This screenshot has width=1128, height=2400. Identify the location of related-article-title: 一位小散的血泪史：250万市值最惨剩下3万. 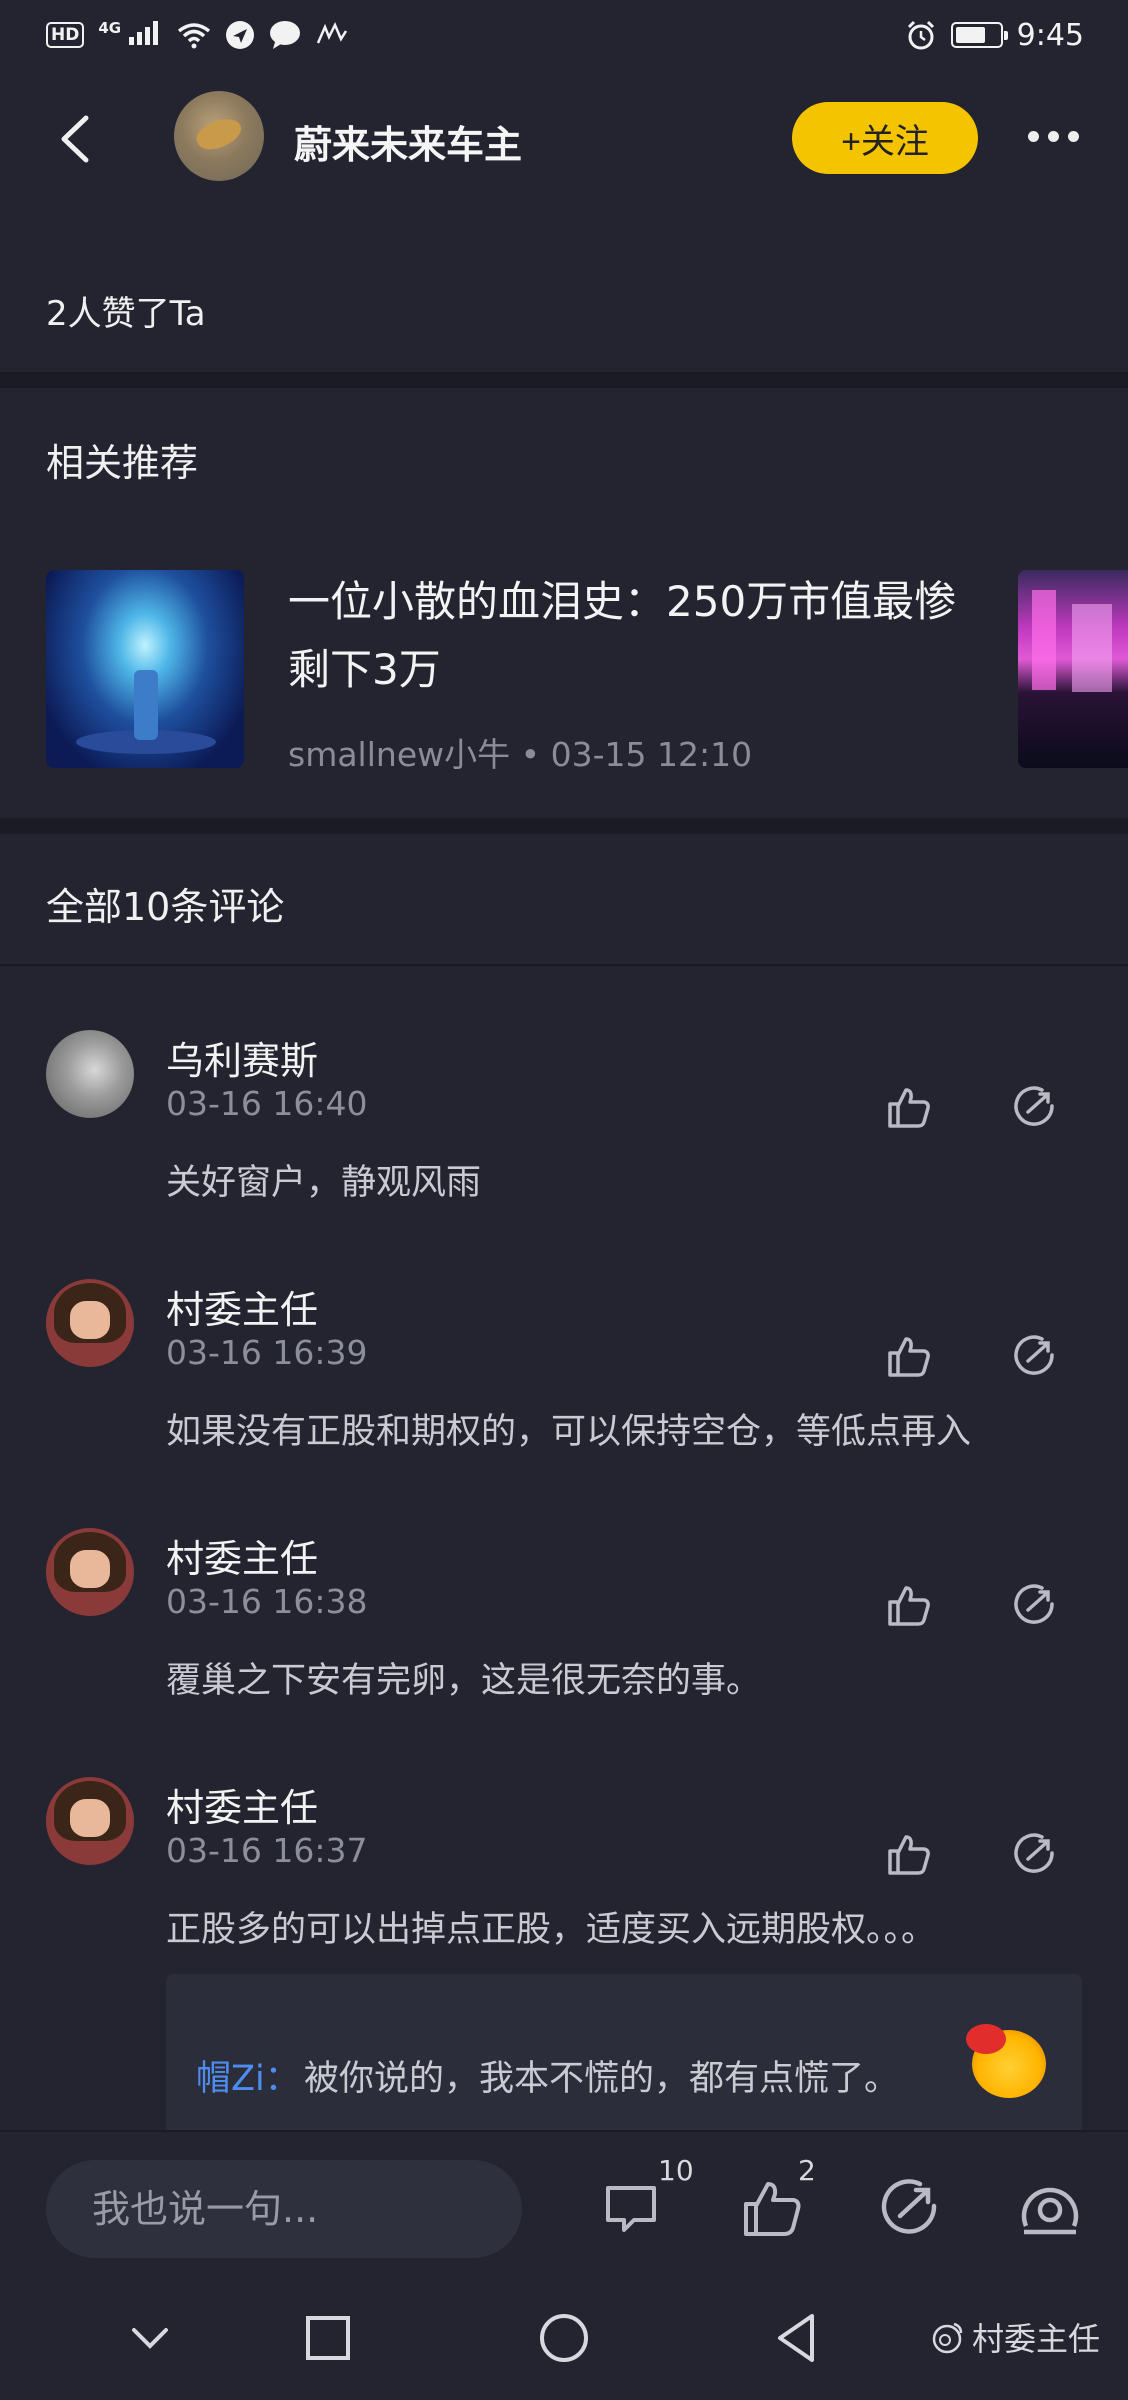
(628, 636).